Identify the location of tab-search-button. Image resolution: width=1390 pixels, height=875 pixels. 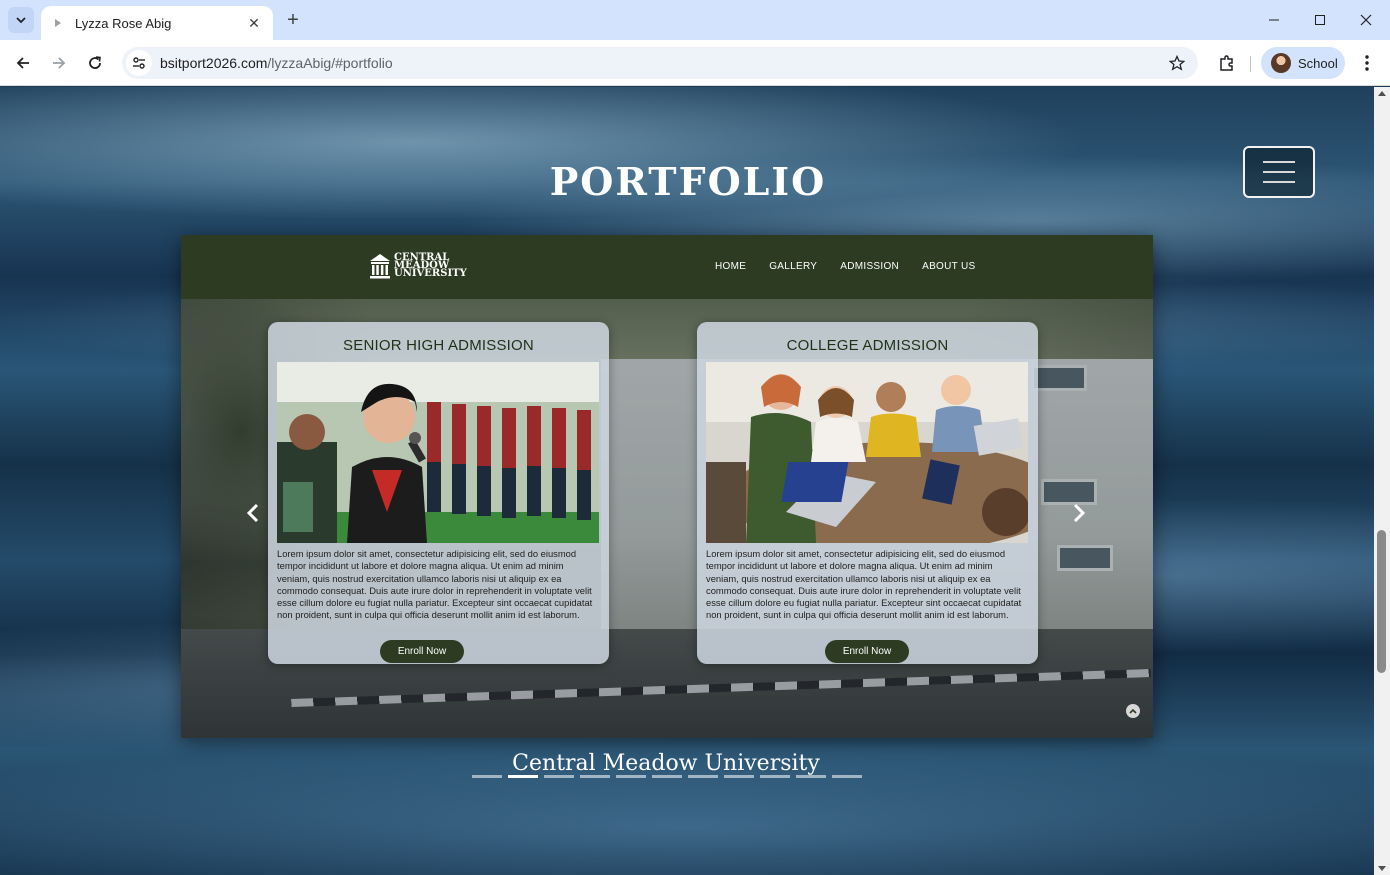
(21, 20).